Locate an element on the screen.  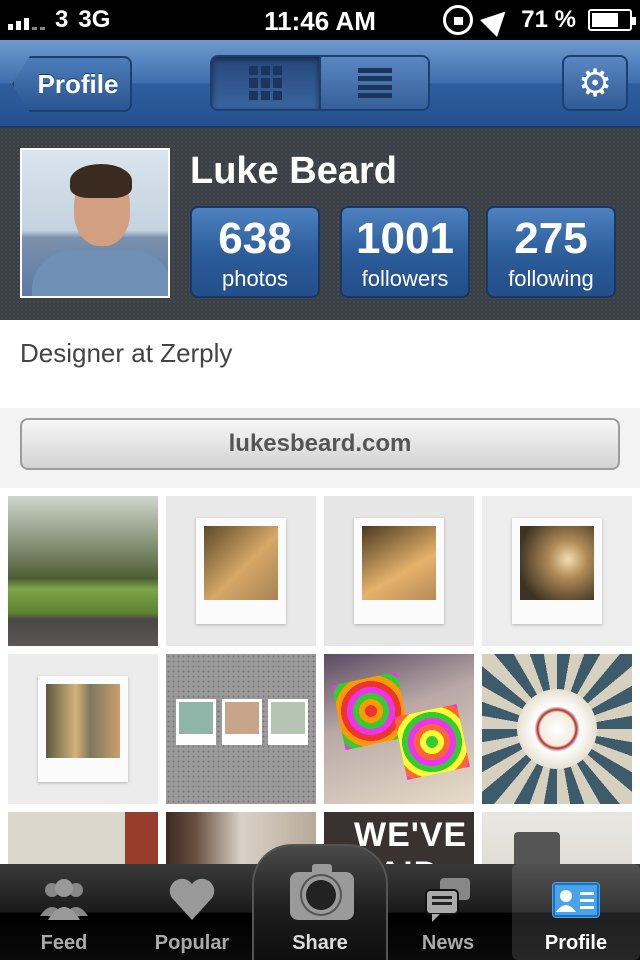
grid-icon is located at coordinates (265, 83).